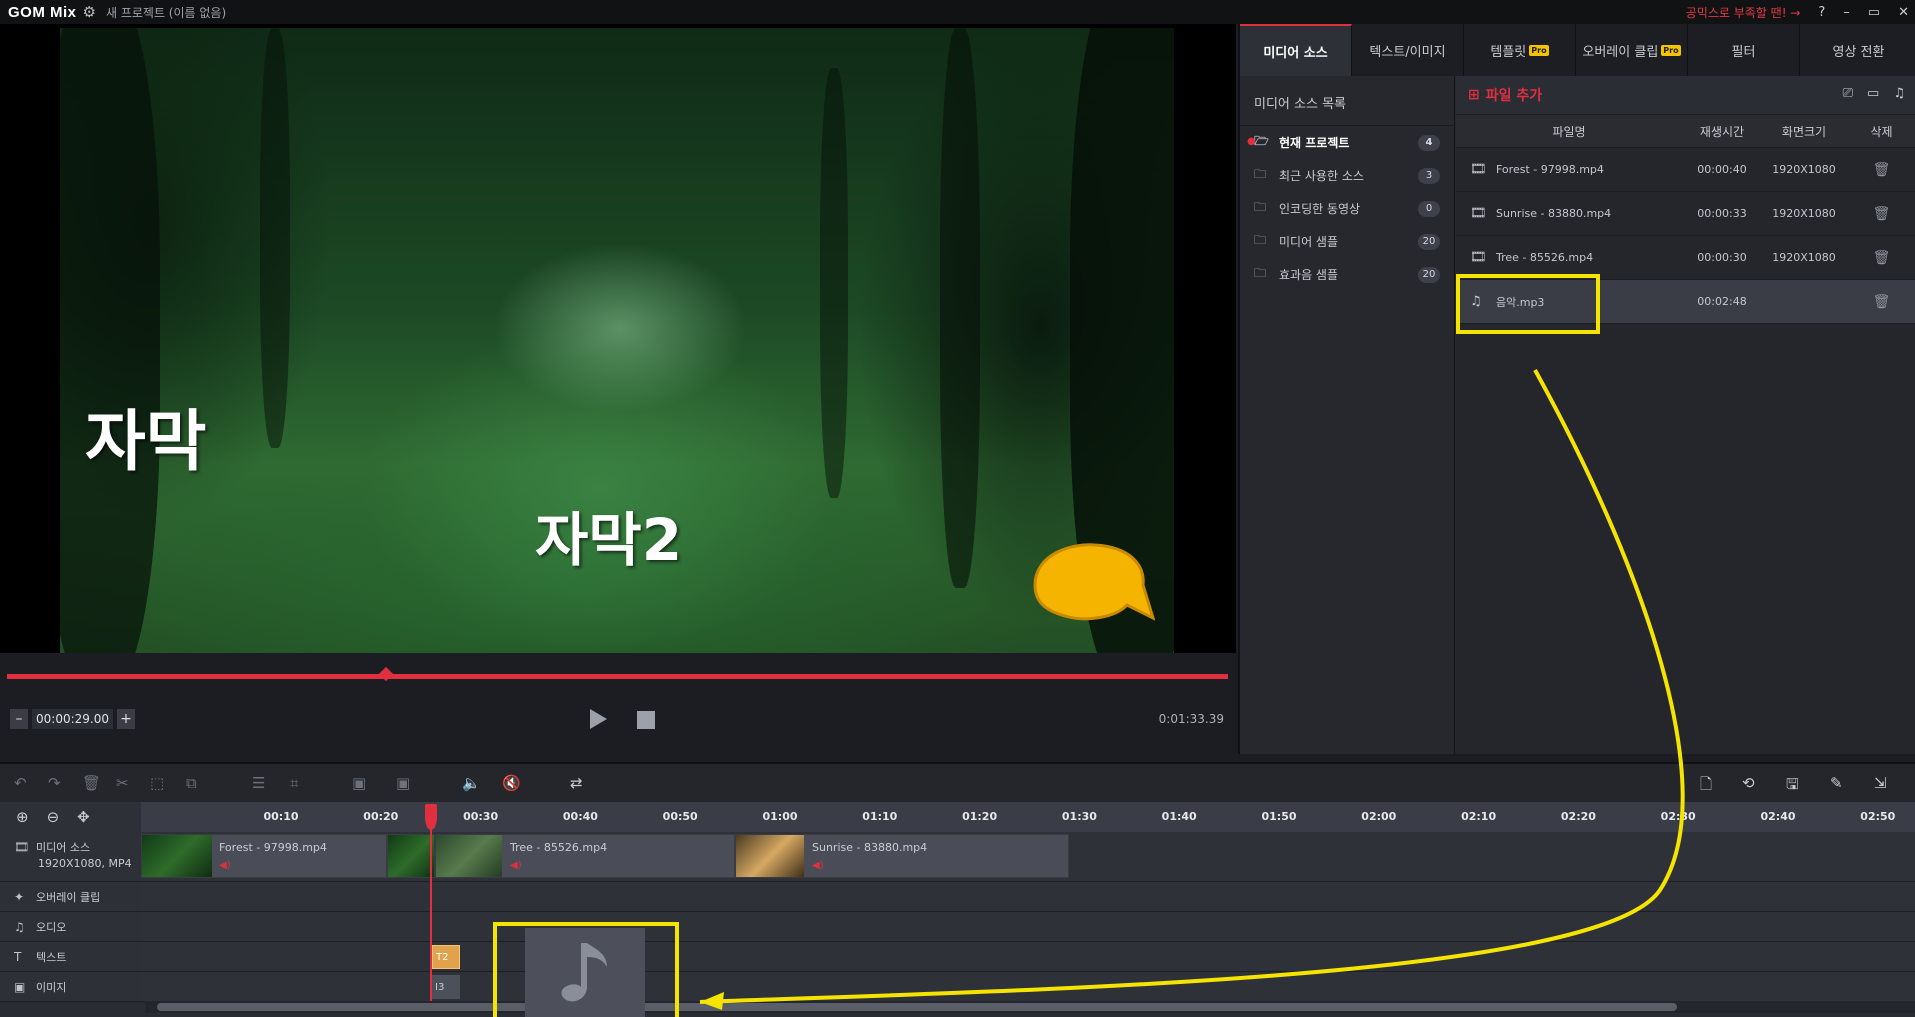 The image size is (1915, 1017). I want to click on fit-icon: ✥, so click(83, 817).